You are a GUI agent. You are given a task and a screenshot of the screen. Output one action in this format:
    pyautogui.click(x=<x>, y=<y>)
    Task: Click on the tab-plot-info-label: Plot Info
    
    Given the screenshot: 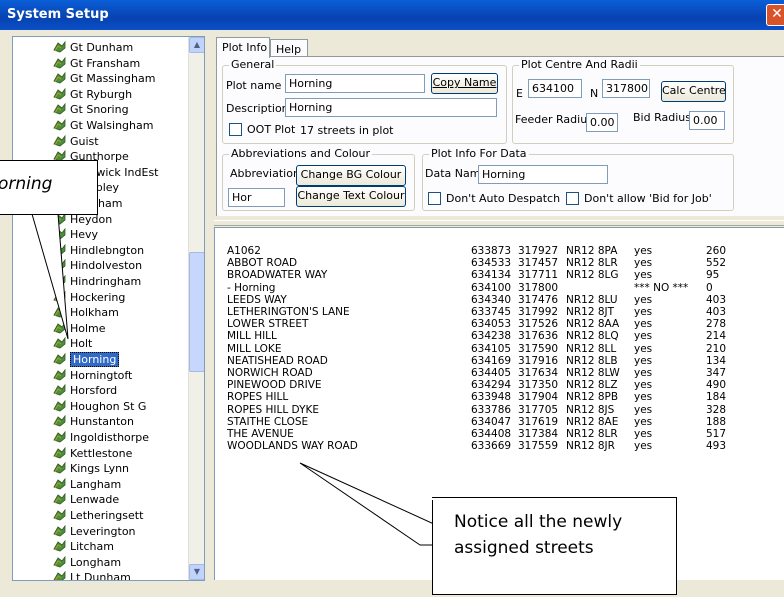 What is the action you would take?
    pyautogui.click(x=245, y=47)
    